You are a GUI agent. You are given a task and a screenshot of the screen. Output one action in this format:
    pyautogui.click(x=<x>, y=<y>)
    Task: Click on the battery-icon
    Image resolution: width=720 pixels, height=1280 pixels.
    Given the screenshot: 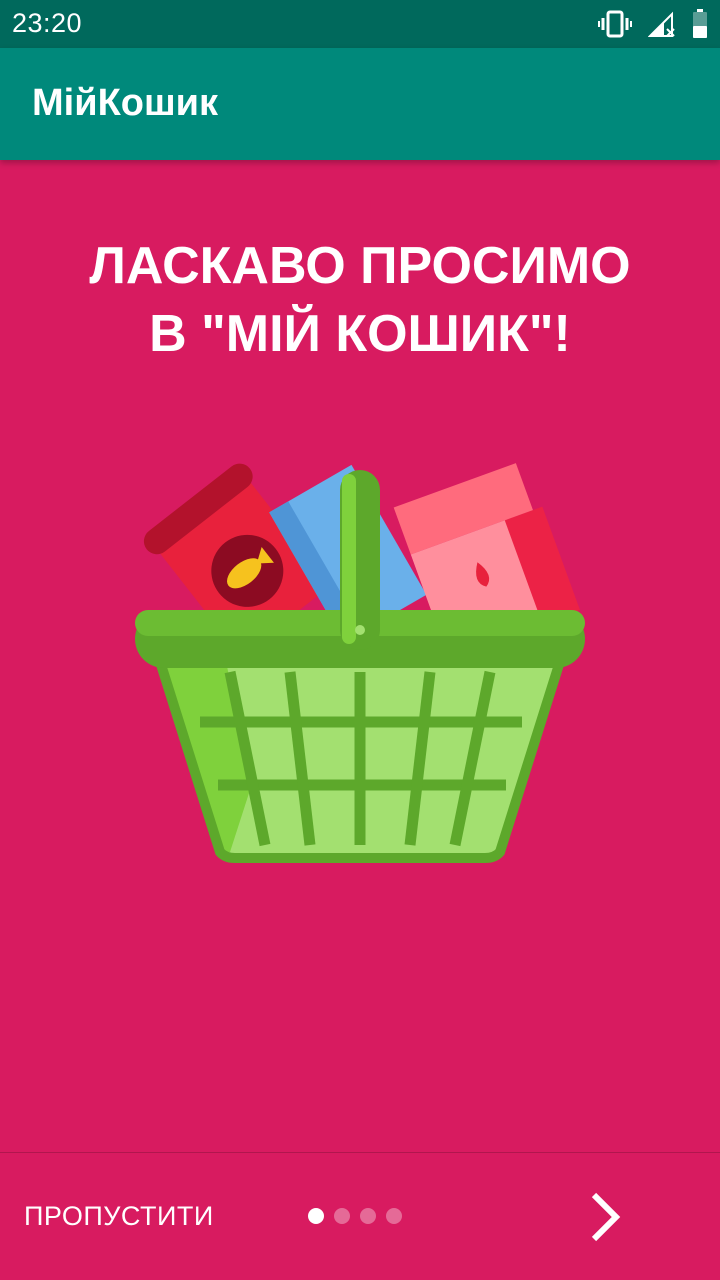 What is the action you would take?
    pyautogui.click(x=700, y=23)
    